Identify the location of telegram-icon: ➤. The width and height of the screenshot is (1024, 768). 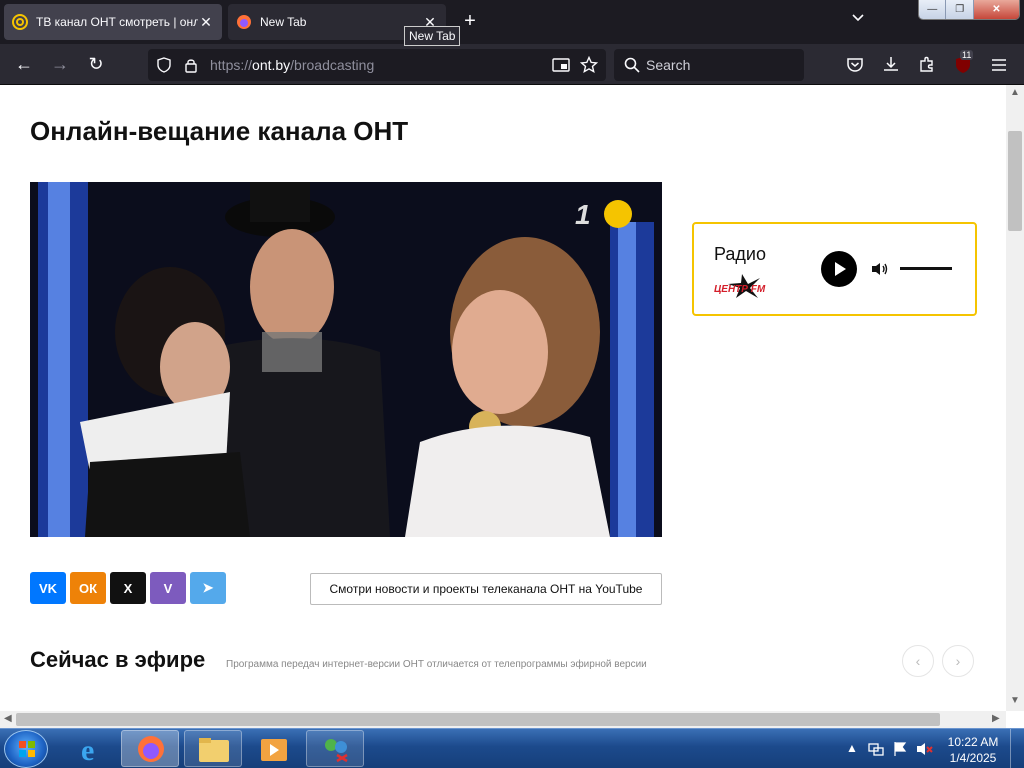
(208, 587).